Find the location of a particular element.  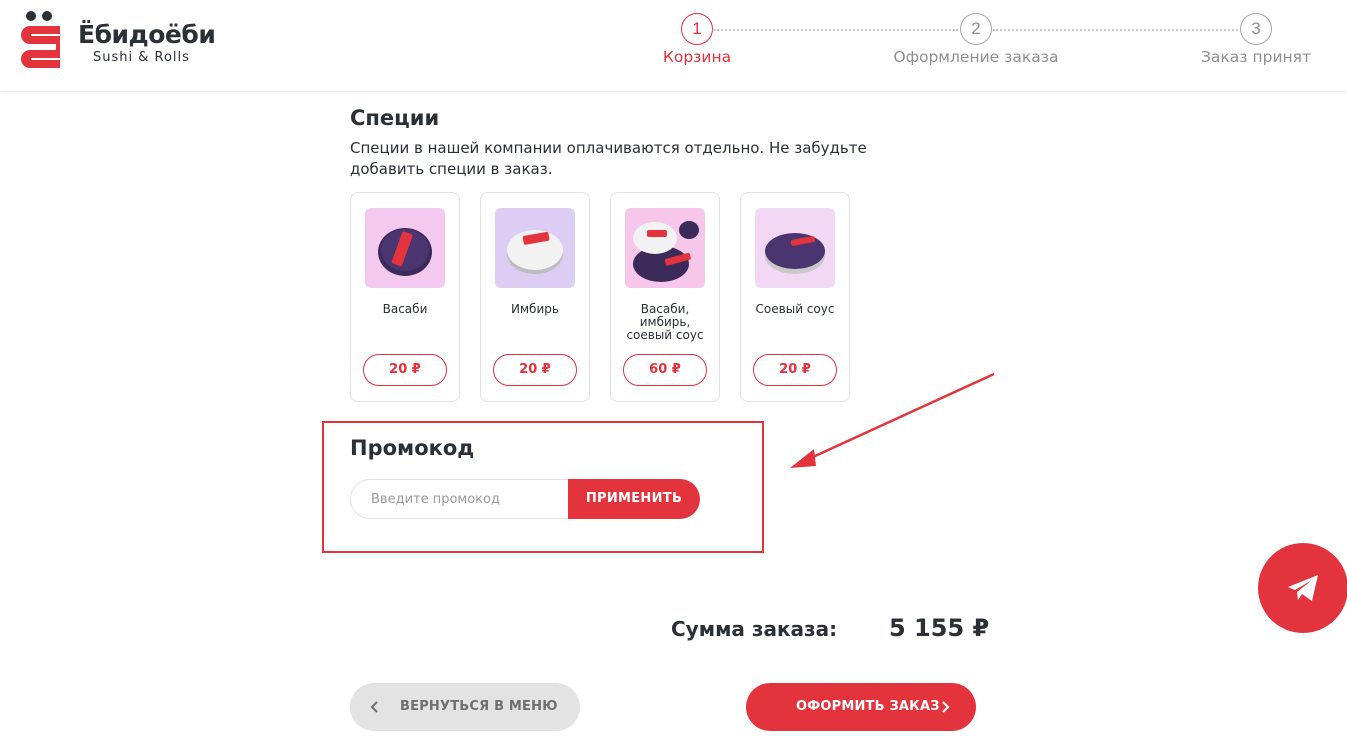

back-to-menu-button: ВЕРНУТЬСЯ В МЕНЮ is located at coordinates (465, 707).